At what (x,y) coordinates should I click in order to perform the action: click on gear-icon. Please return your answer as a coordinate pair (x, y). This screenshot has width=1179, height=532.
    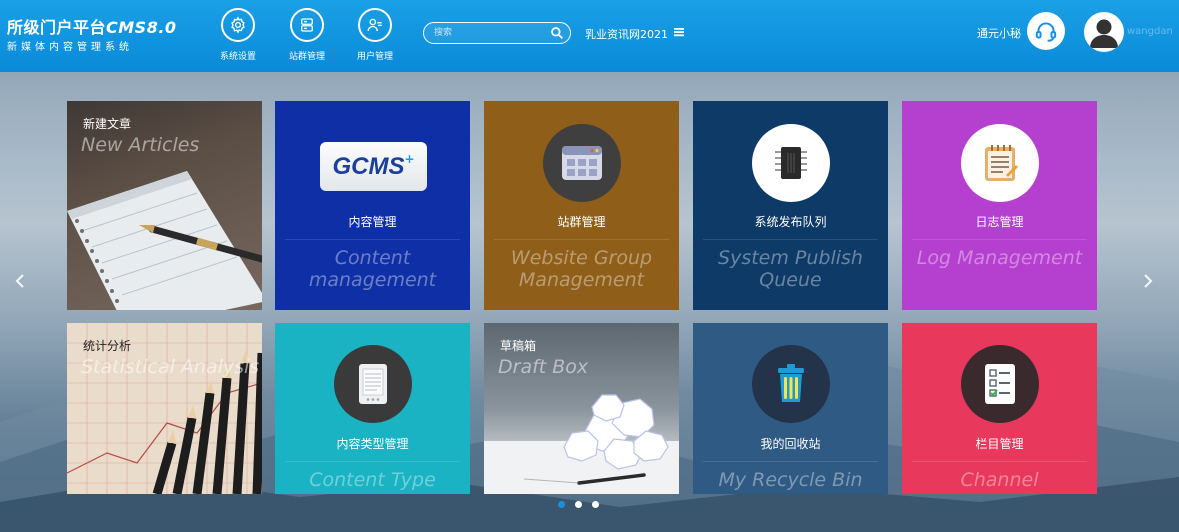
    Looking at the image, I should click on (238, 25).